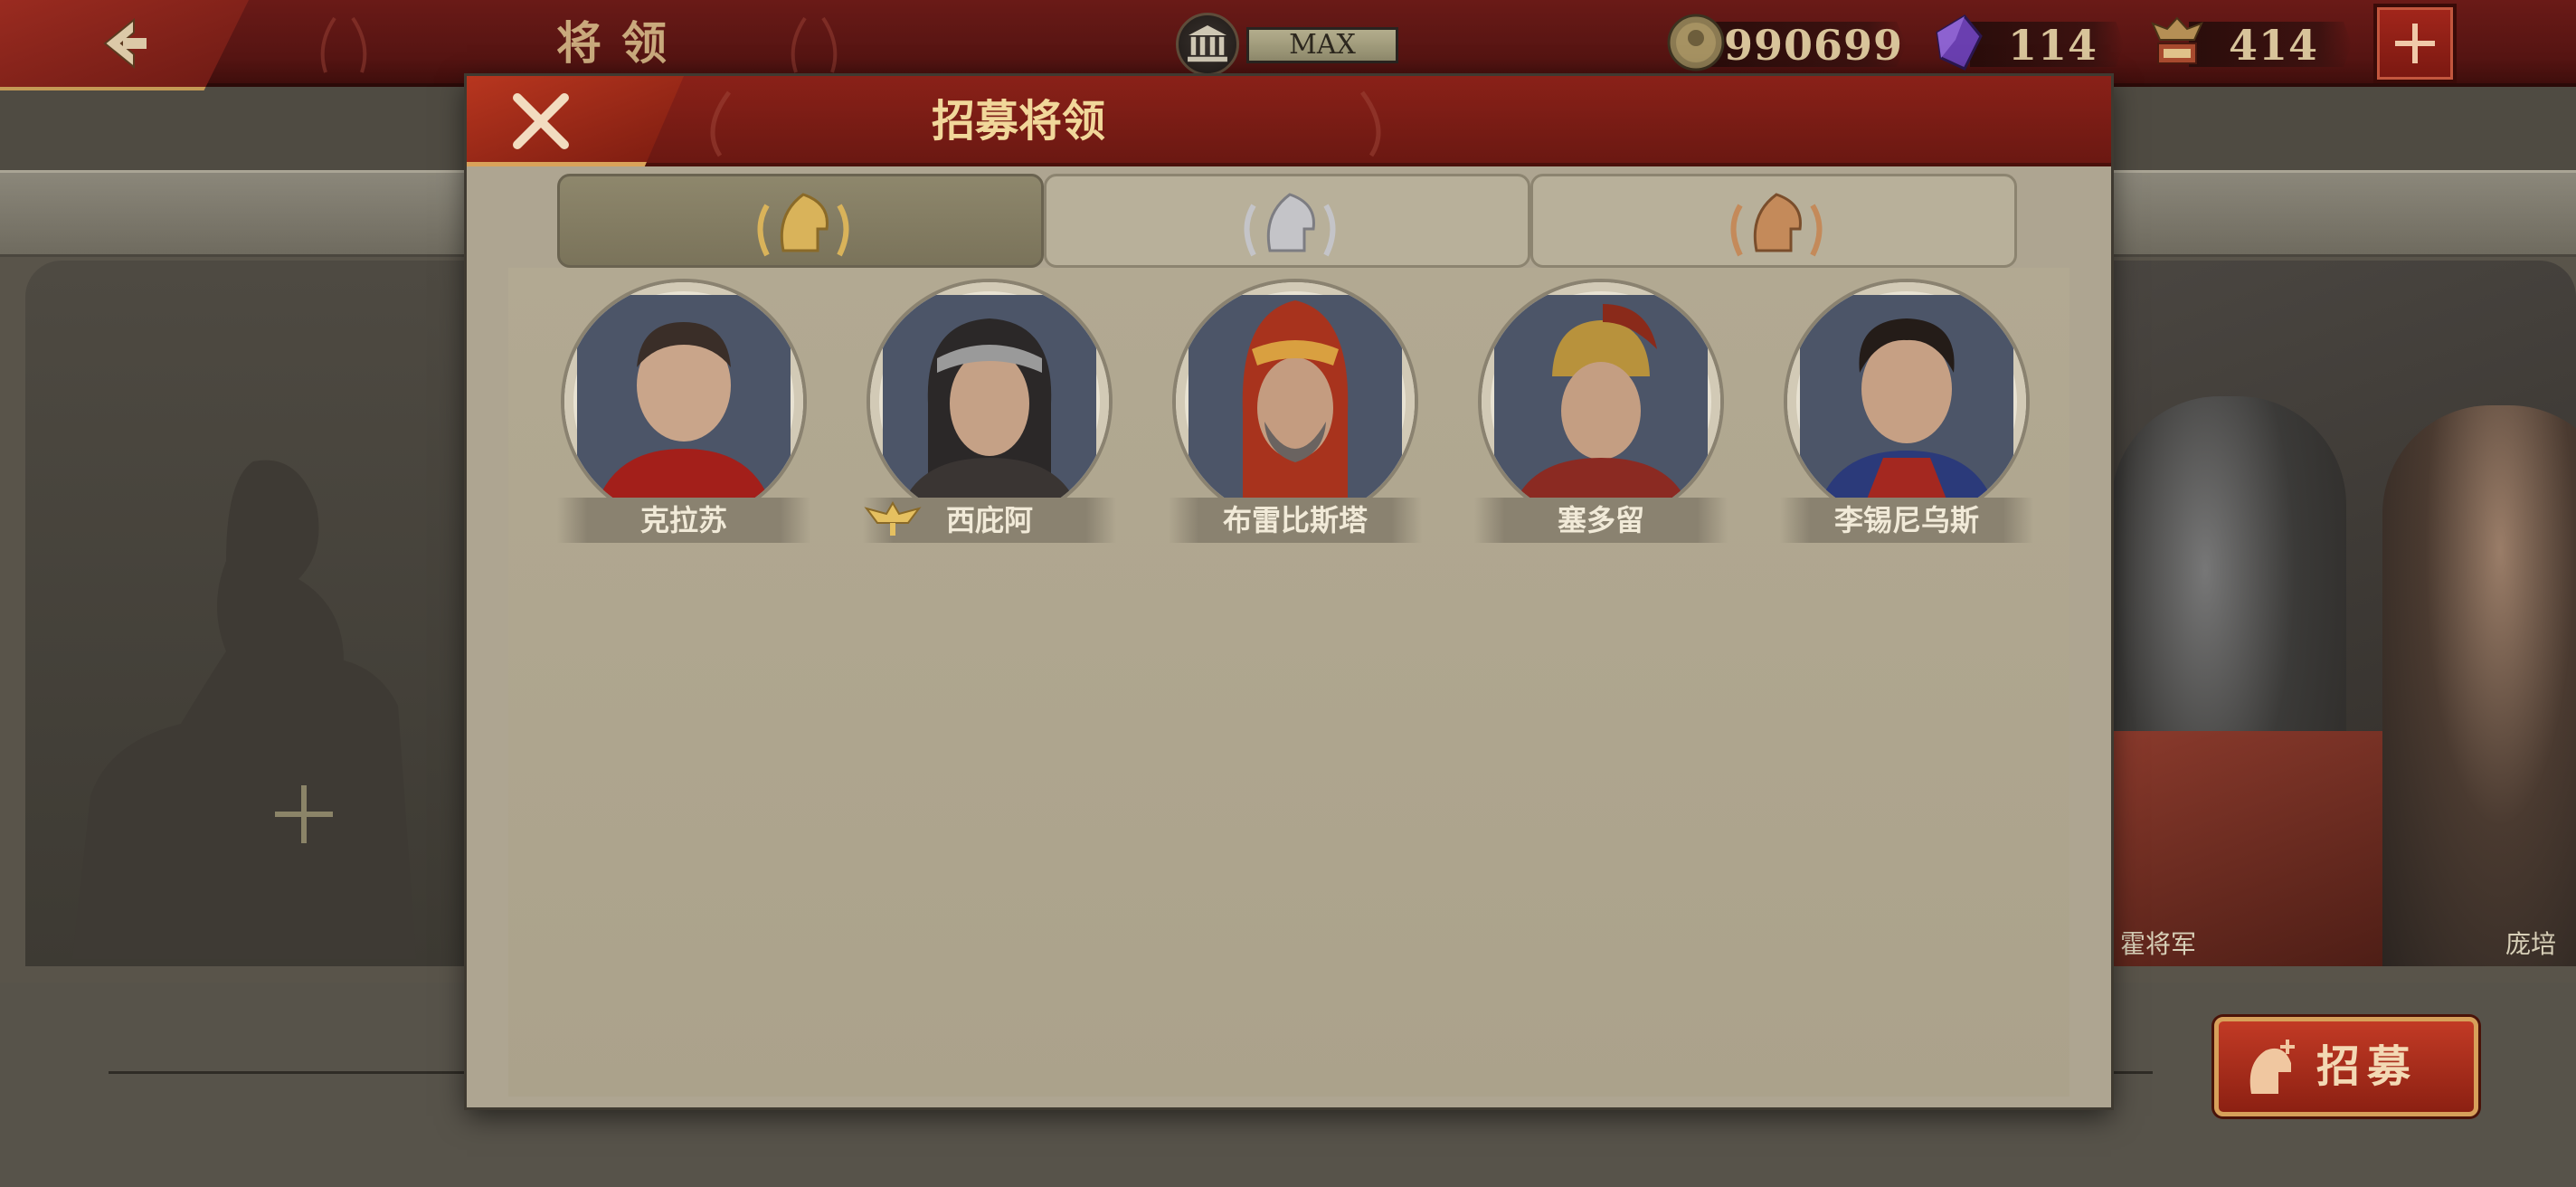 The width and height of the screenshot is (2576, 1187). Describe the element at coordinates (575, 121) in the screenshot. I see `close-button` at that location.